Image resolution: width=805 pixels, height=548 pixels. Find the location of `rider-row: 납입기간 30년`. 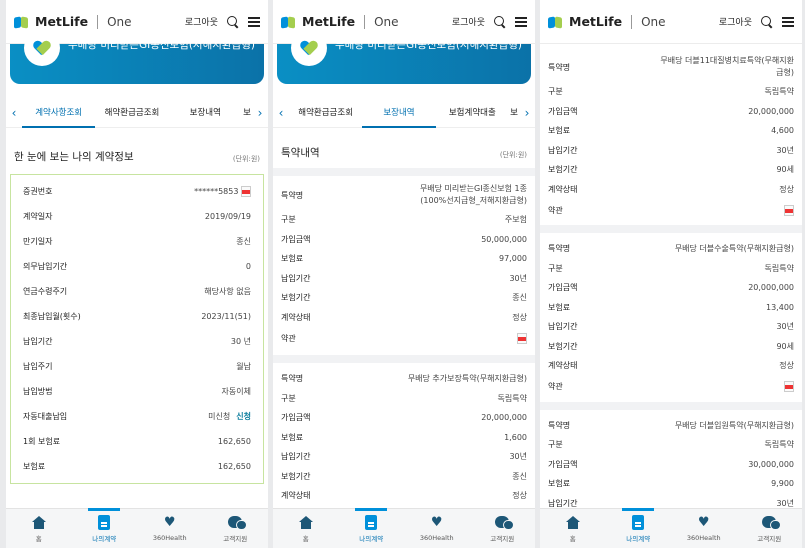

rider-row: 납입기간 30년 is located at coordinates (404, 457).